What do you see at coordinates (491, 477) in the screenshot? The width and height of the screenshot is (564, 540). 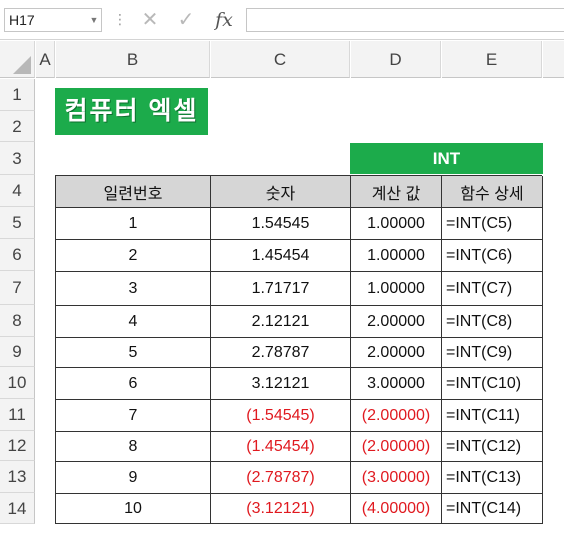 I see `cell-formula: =INT(C13)` at bounding box center [491, 477].